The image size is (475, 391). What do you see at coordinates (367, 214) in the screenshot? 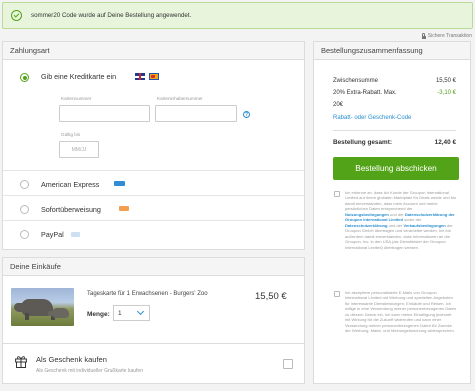
I see `terms-link: Nutzungsbedingungen` at bounding box center [367, 214].